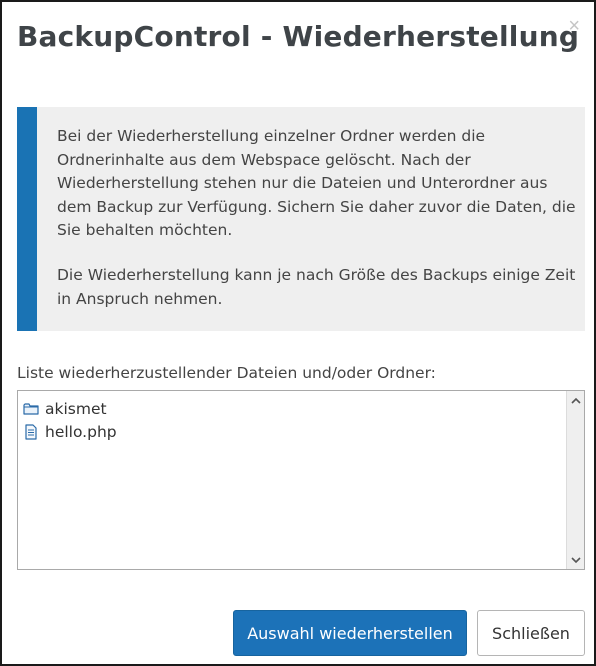  I want to click on scroll-down-icon, so click(575, 559).